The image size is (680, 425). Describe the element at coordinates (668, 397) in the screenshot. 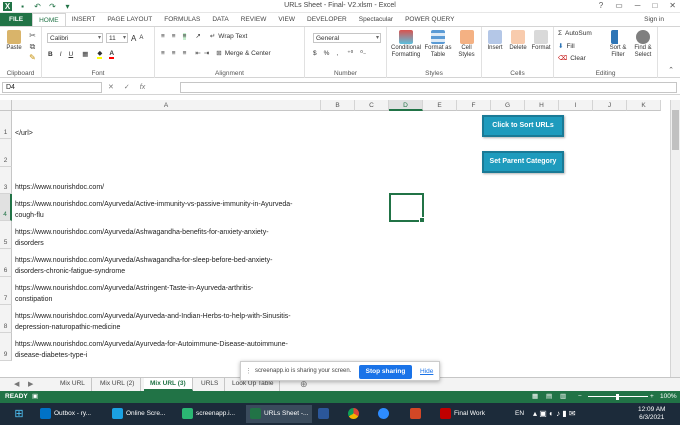

I see `zoom-level: 100%` at that location.